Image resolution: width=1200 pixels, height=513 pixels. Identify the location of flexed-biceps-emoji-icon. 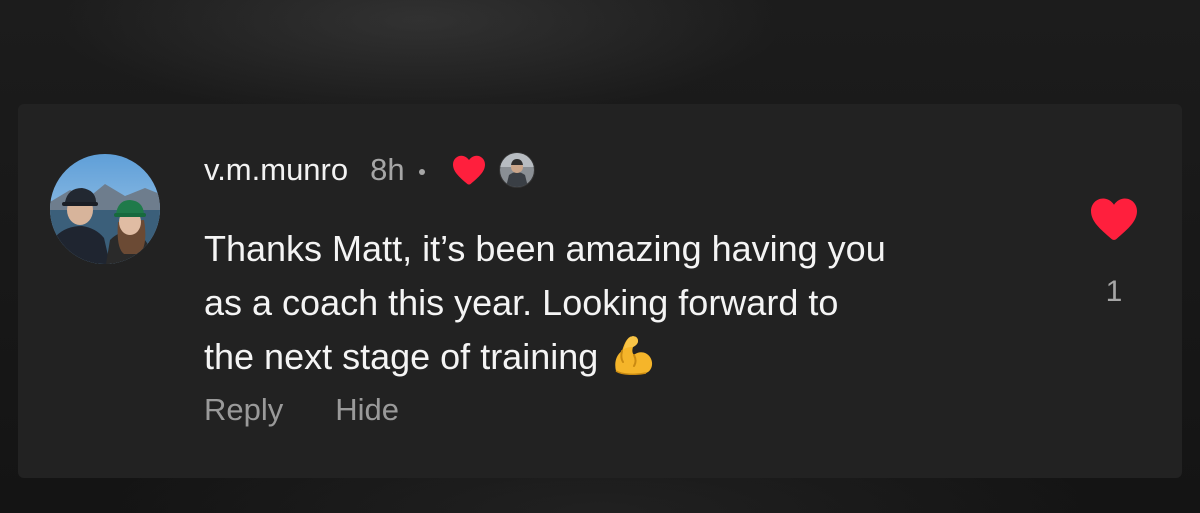
(633, 361).